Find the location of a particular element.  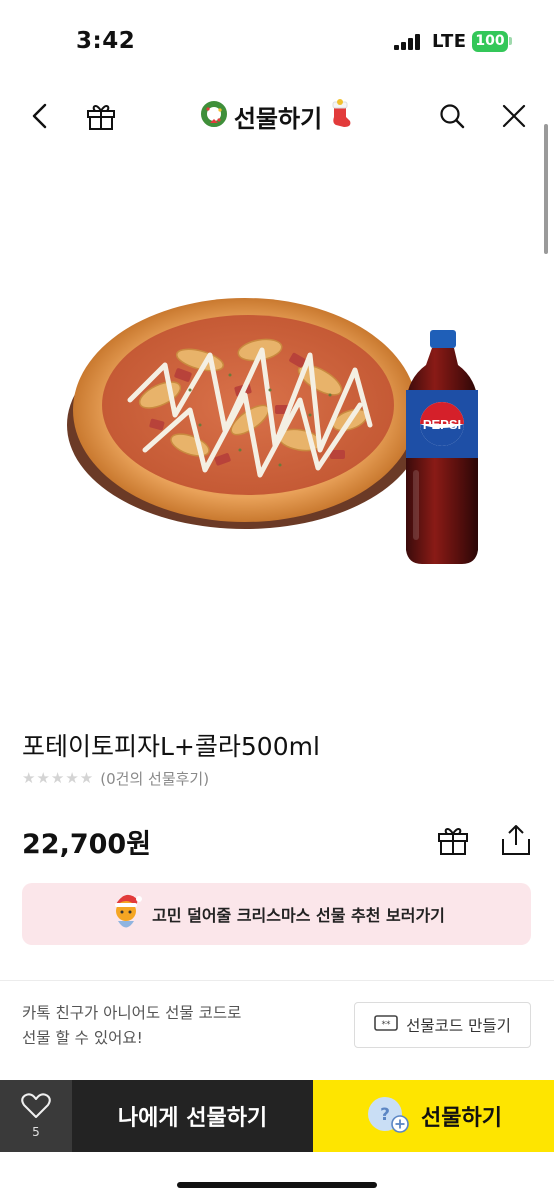

rating-stars-icon: ★★★★★ is located at coordinates (58, 778).